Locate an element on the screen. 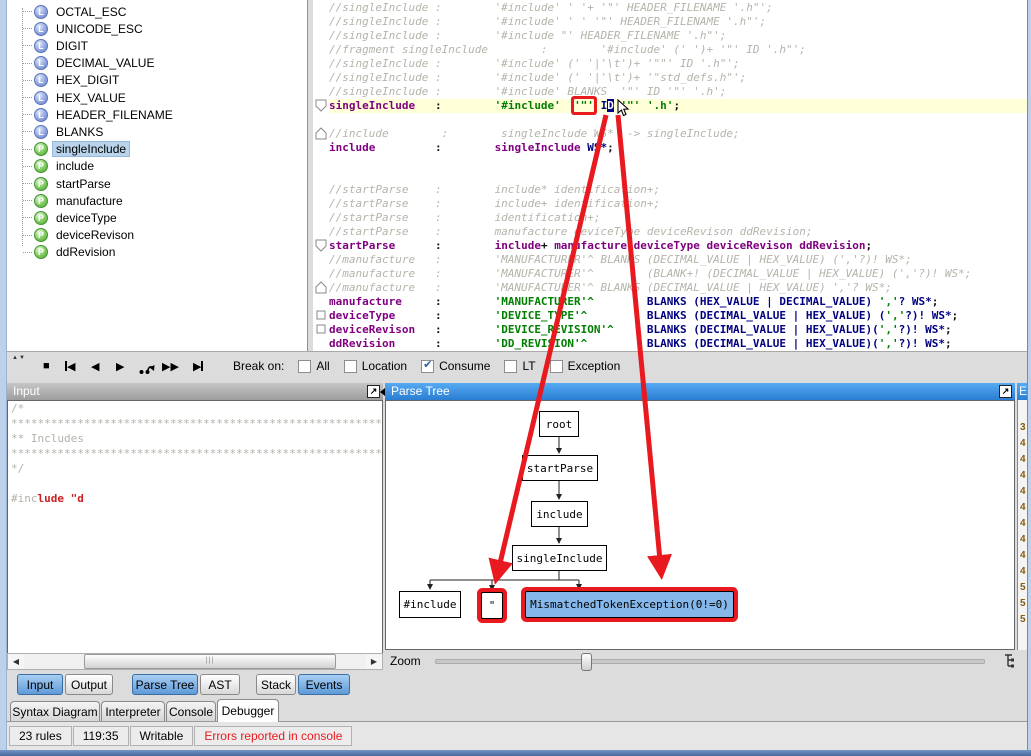 Image resolution: width=1031 pixels, height=756 pixels. scroll-left-icon: ◀ is located at coordinates (16, 661).